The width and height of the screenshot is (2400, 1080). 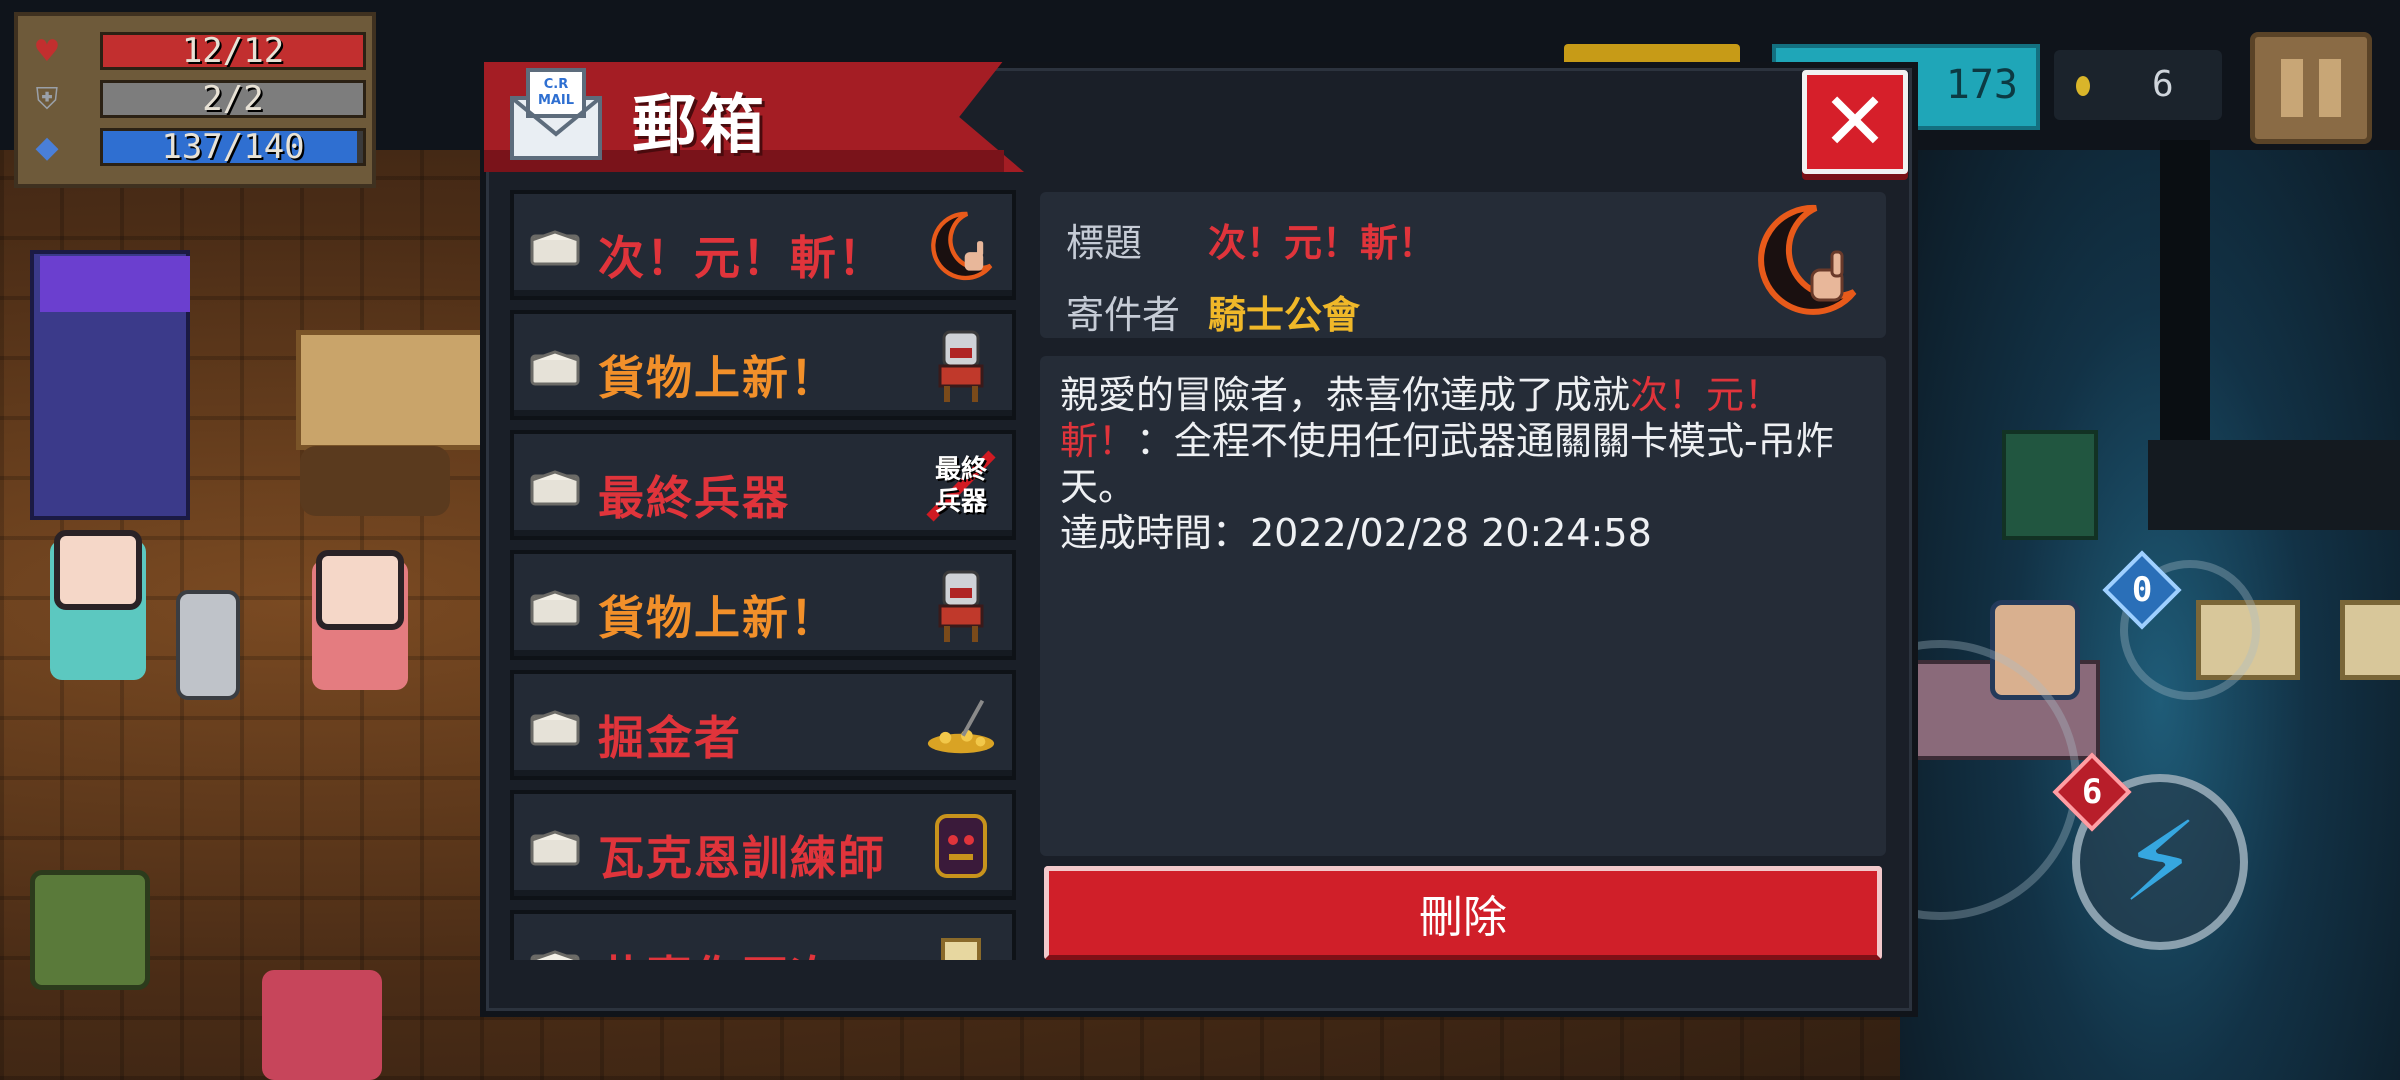 What do you see at coordinates (1284, 315) in the screenshot?
I see `sender-value: 騎士公會` at bounding box center [1284, 315].